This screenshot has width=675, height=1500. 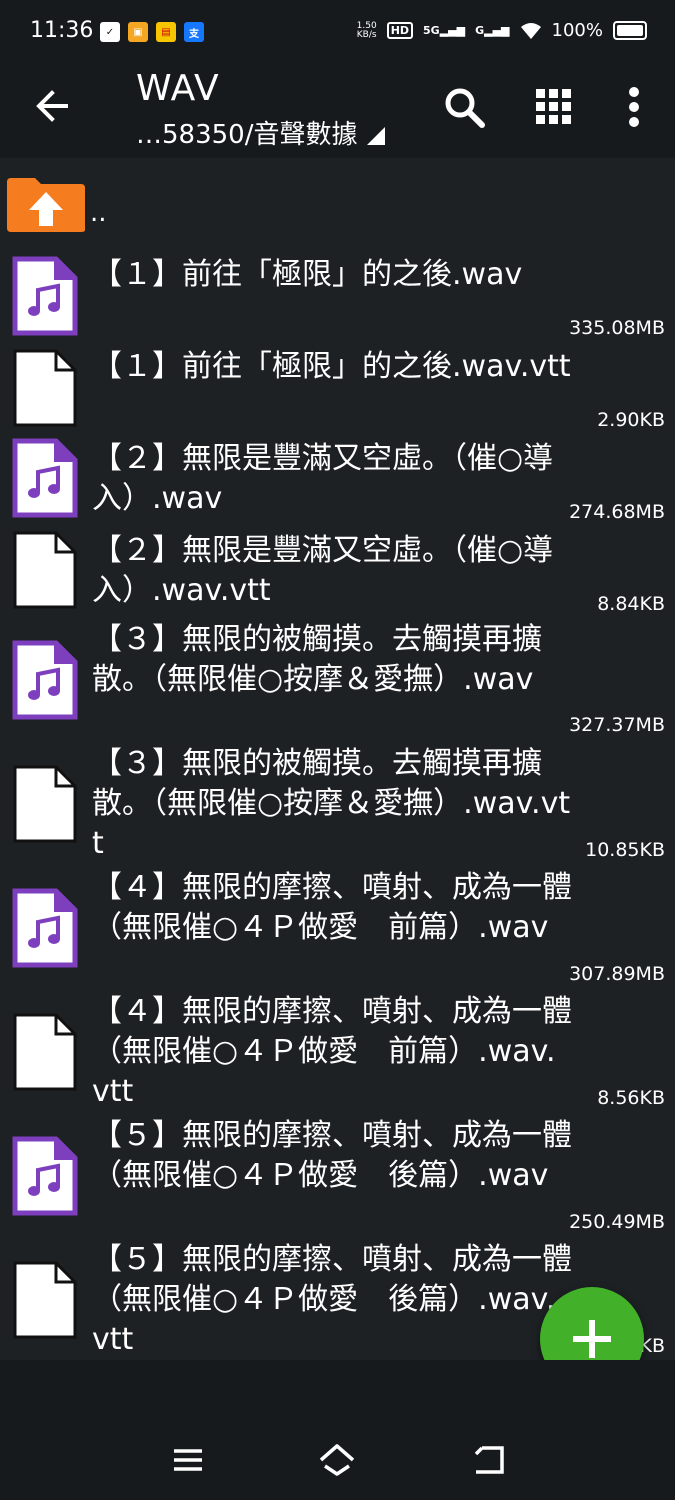 What do you see at coordinates (376, 135) in the screenshot?
I see `dropdown-triangle-icon` at bounding box center [376, 135].